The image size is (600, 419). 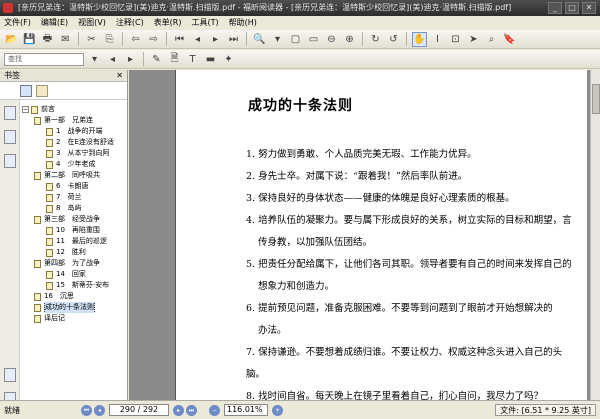 What do you see at coordinates (9, 137) in the screenshot?
I see `pages-tab-icon` at bounding box center [9, 137].